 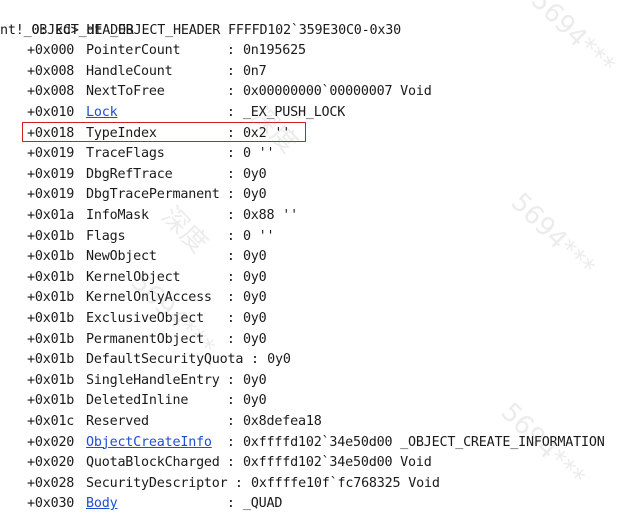 What do you see at coordinates (164, 132) in the screenshot?
I see `typeindex-highlight-box` at bounding box center [164, 132].